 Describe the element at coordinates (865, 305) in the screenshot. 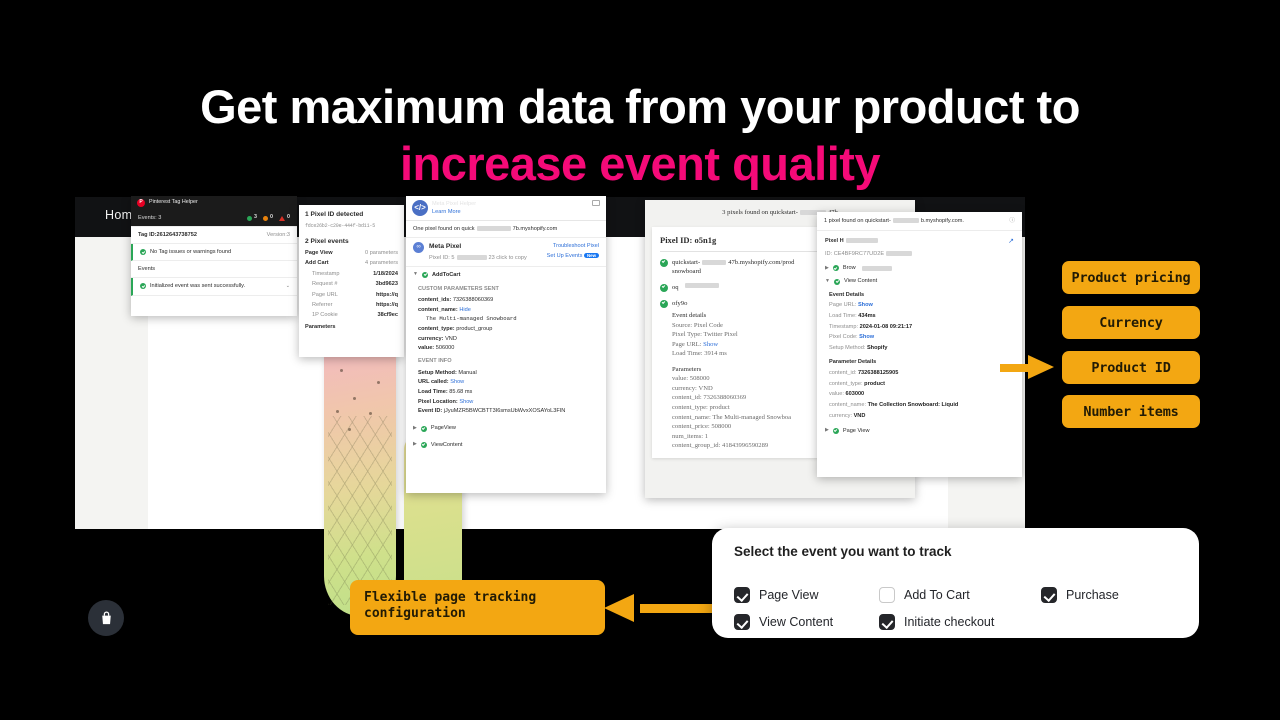

I see `tiktok-pageurl-link: Show` at that location.